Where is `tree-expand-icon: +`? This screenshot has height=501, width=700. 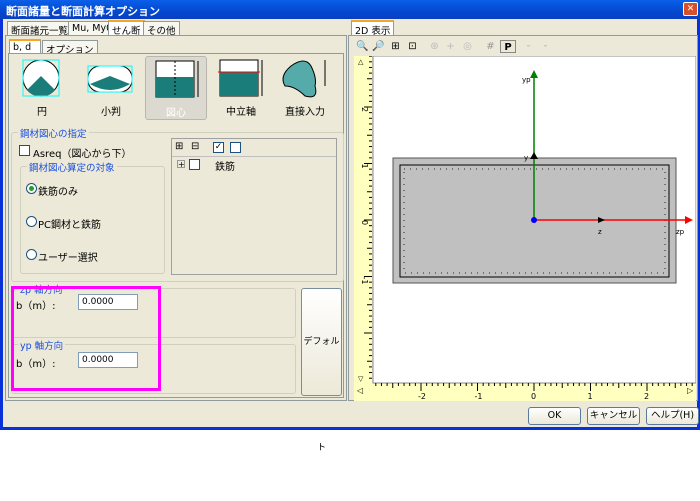
tree-expand-icon: + is located at coordinates (181, 164).